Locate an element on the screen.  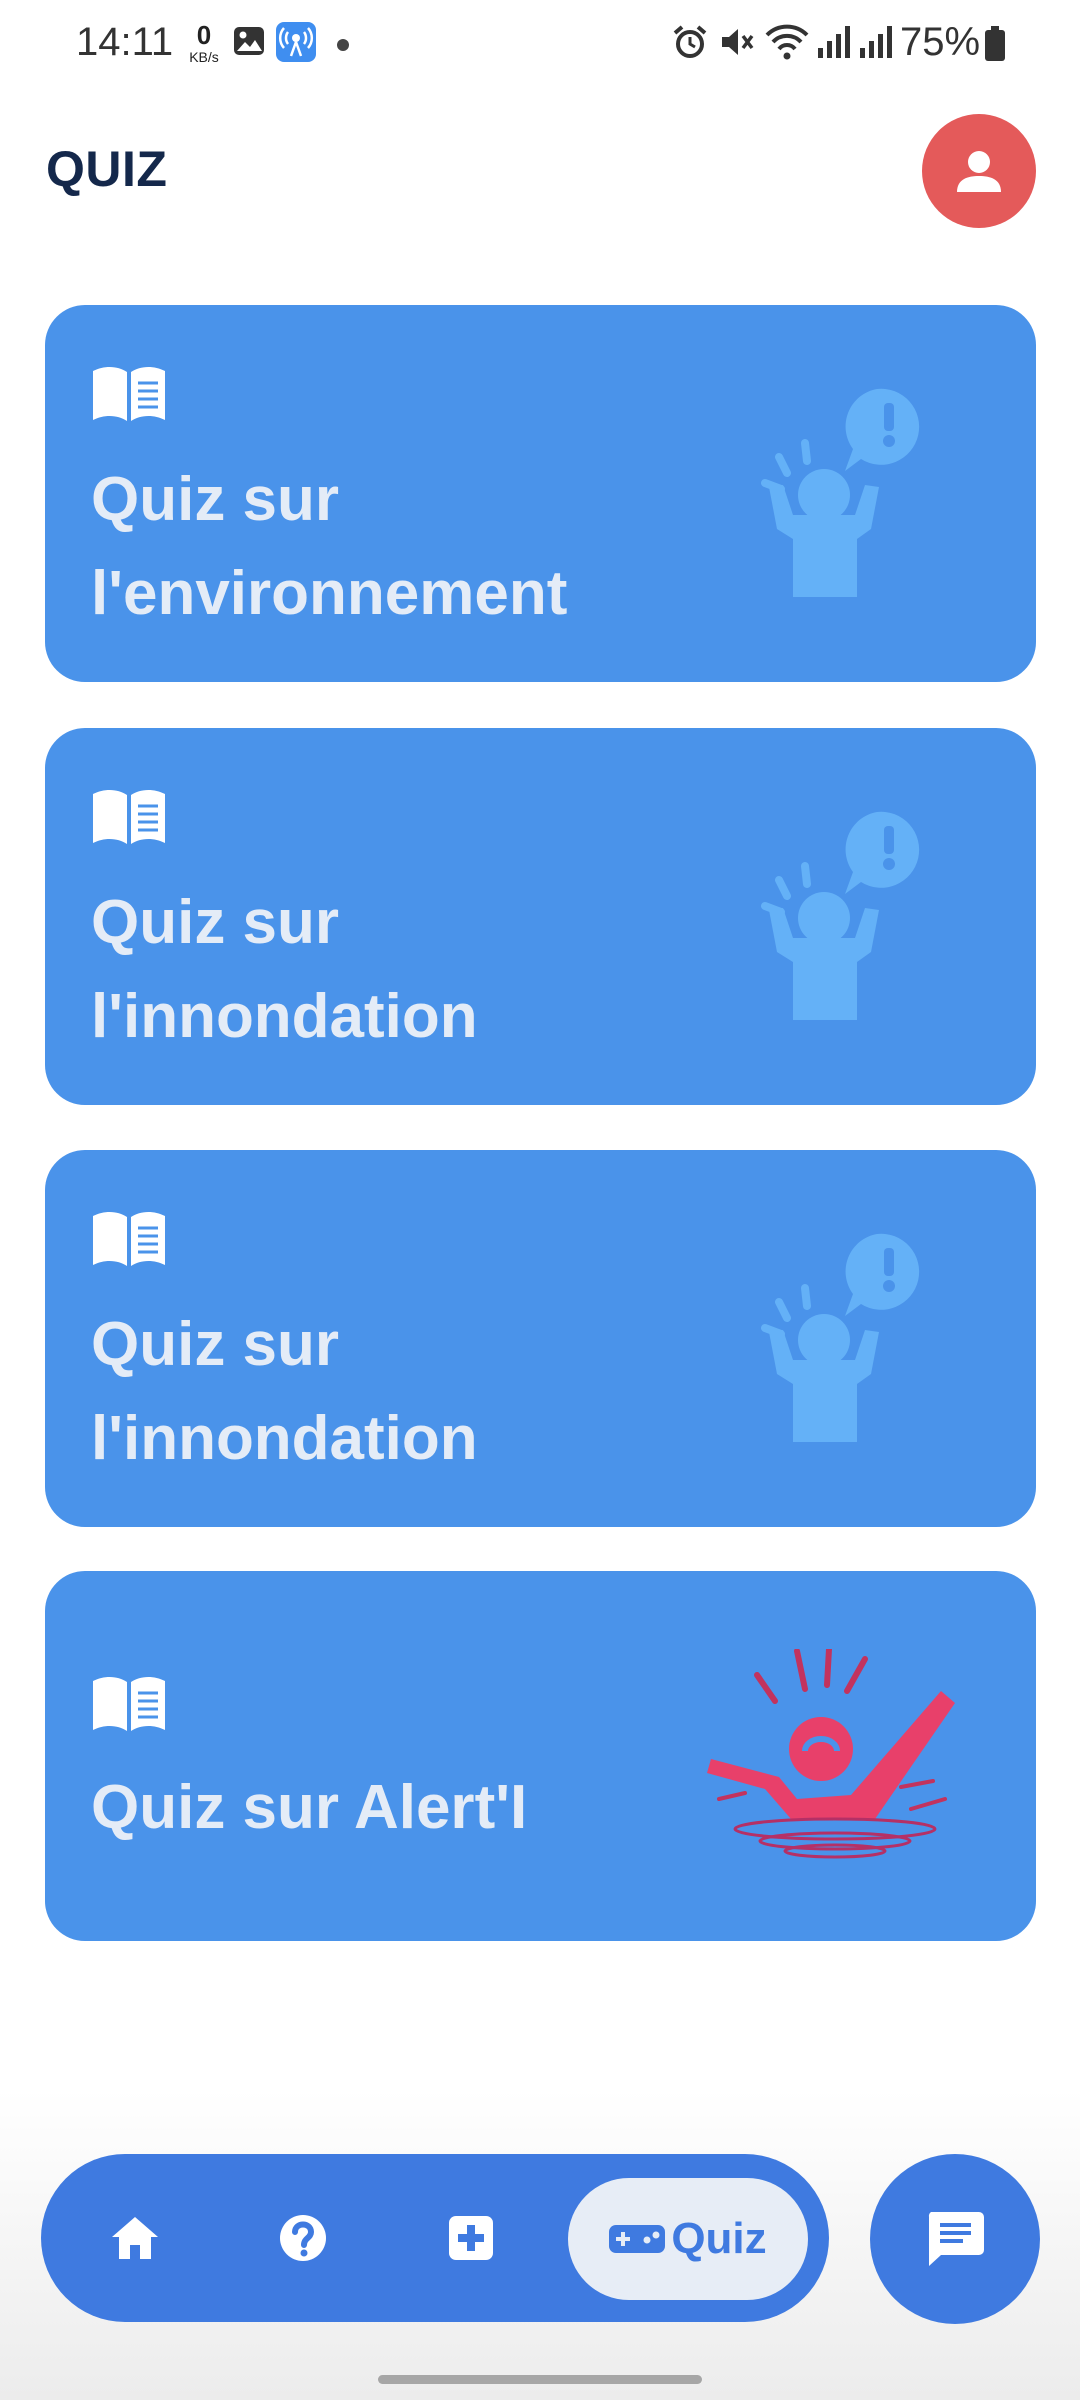
notification-dot is located at coordinates (343, 45).